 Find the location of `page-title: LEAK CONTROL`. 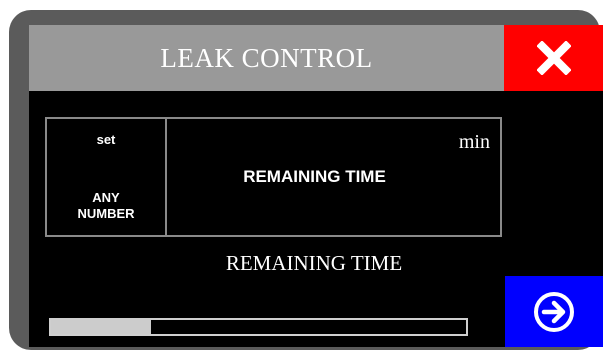

page-title: LEAK CONTROL is located at coordinates (266, 57).